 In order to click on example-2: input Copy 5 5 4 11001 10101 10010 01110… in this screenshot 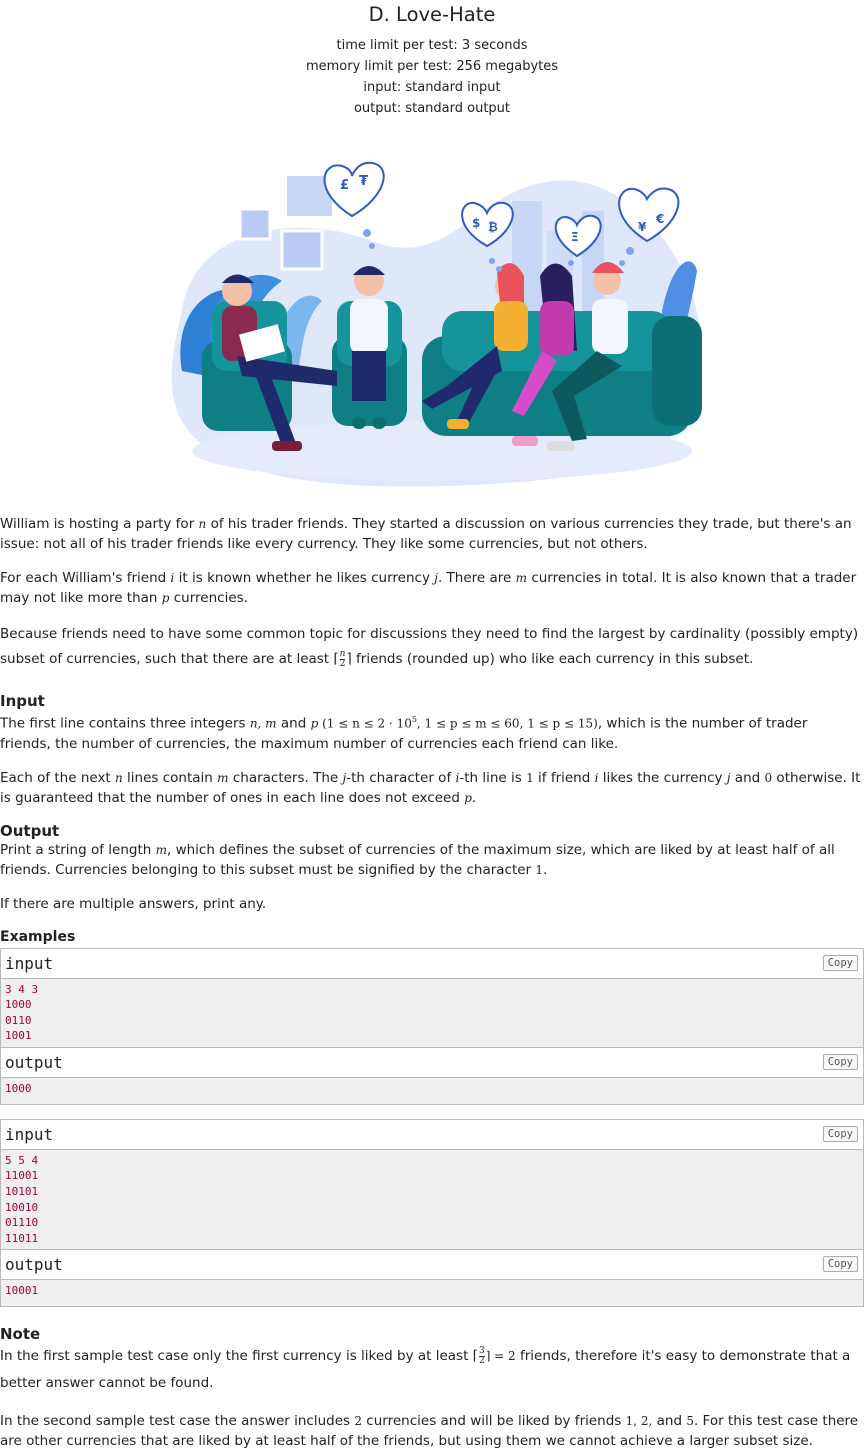, I will do `click(432, 1213)`.